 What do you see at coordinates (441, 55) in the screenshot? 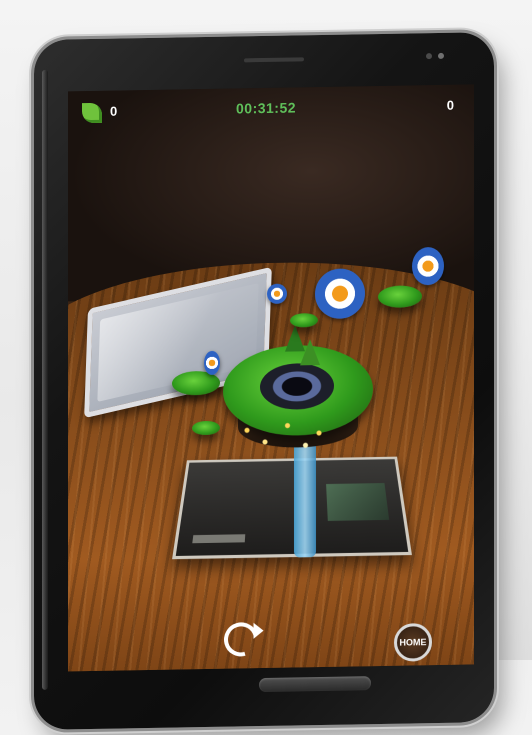
I see `tablet-camera` at bounding box center [441, 55].